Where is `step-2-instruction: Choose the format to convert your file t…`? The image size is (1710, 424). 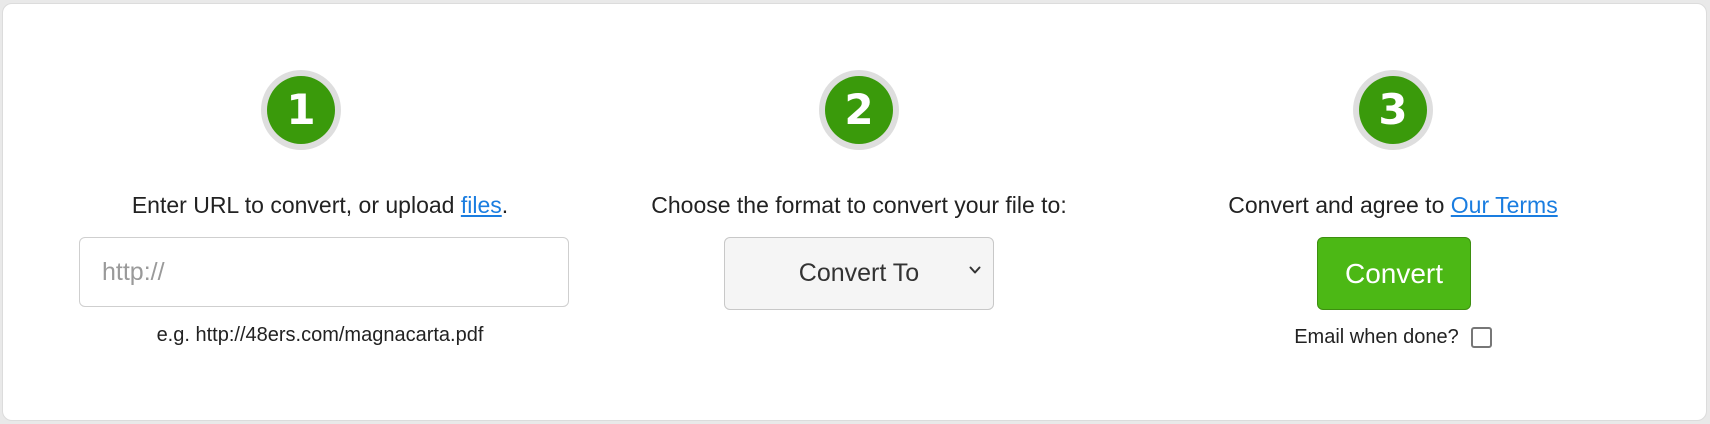
step-2-instruction: Choose the format to convert your file t… is located at coordinates (859, 205).